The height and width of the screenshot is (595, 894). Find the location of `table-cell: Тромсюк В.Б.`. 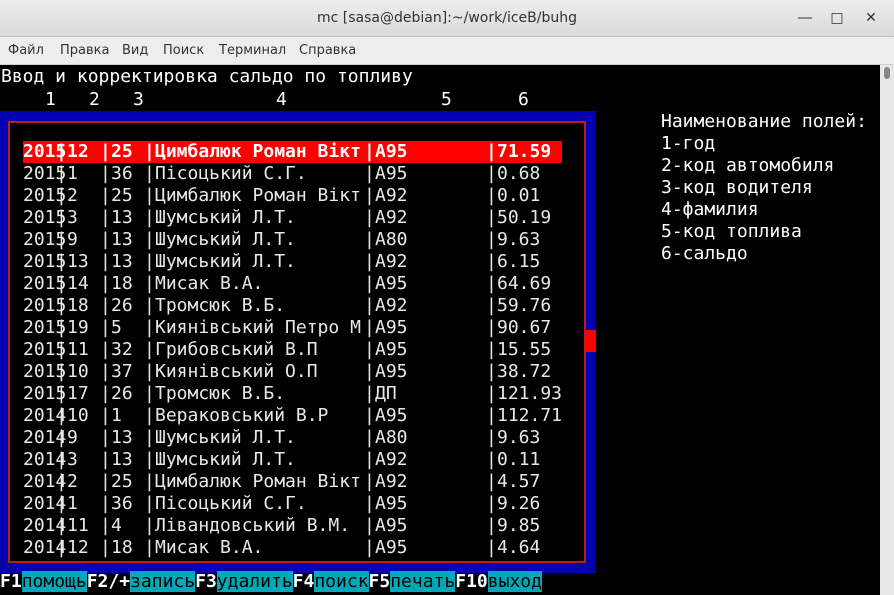

table-cell: Тромсюк В.Б. is located at coordinates (220, 305).